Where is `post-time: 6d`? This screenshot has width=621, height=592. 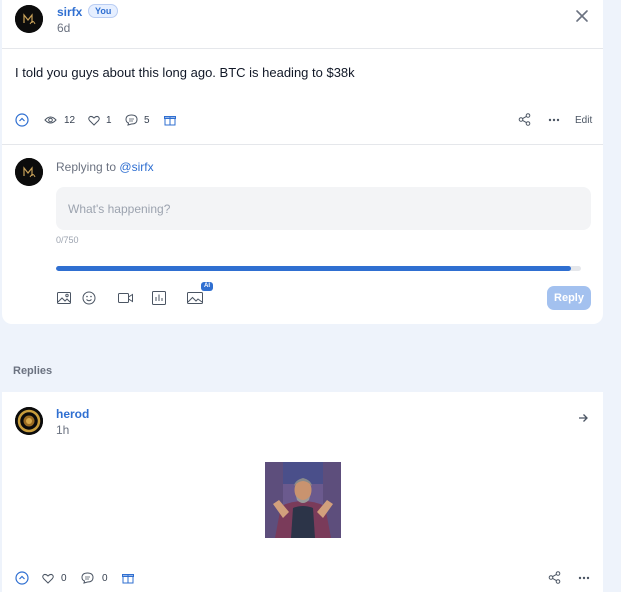
post-time: 6d is located at coordinates (64, 28).